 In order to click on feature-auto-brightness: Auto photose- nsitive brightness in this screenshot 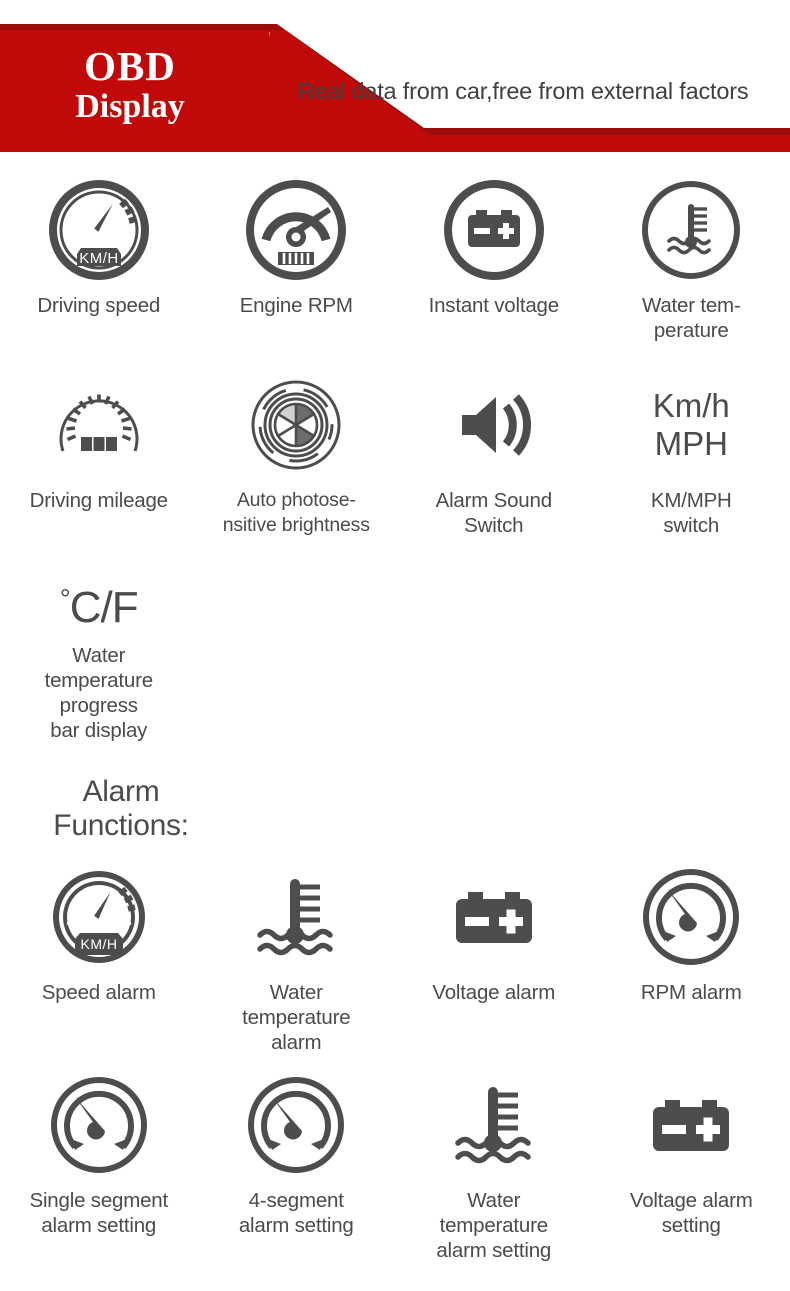, I will do `click(297, 455)`.